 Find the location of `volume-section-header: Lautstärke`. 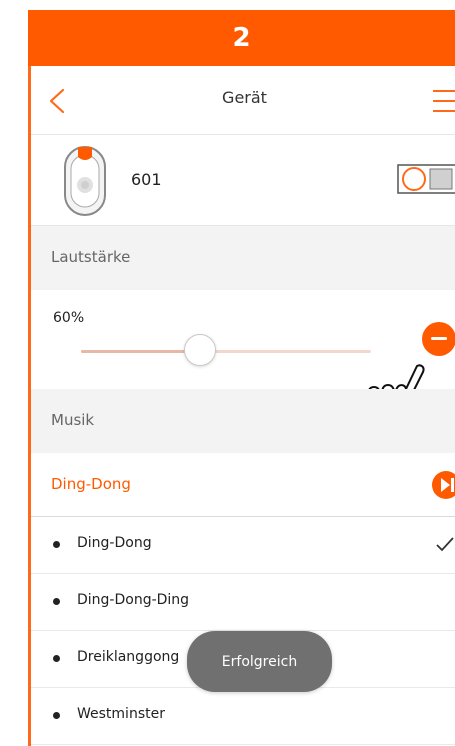

volume-section-header: Lautstärke is located at coordinates (243, 258).